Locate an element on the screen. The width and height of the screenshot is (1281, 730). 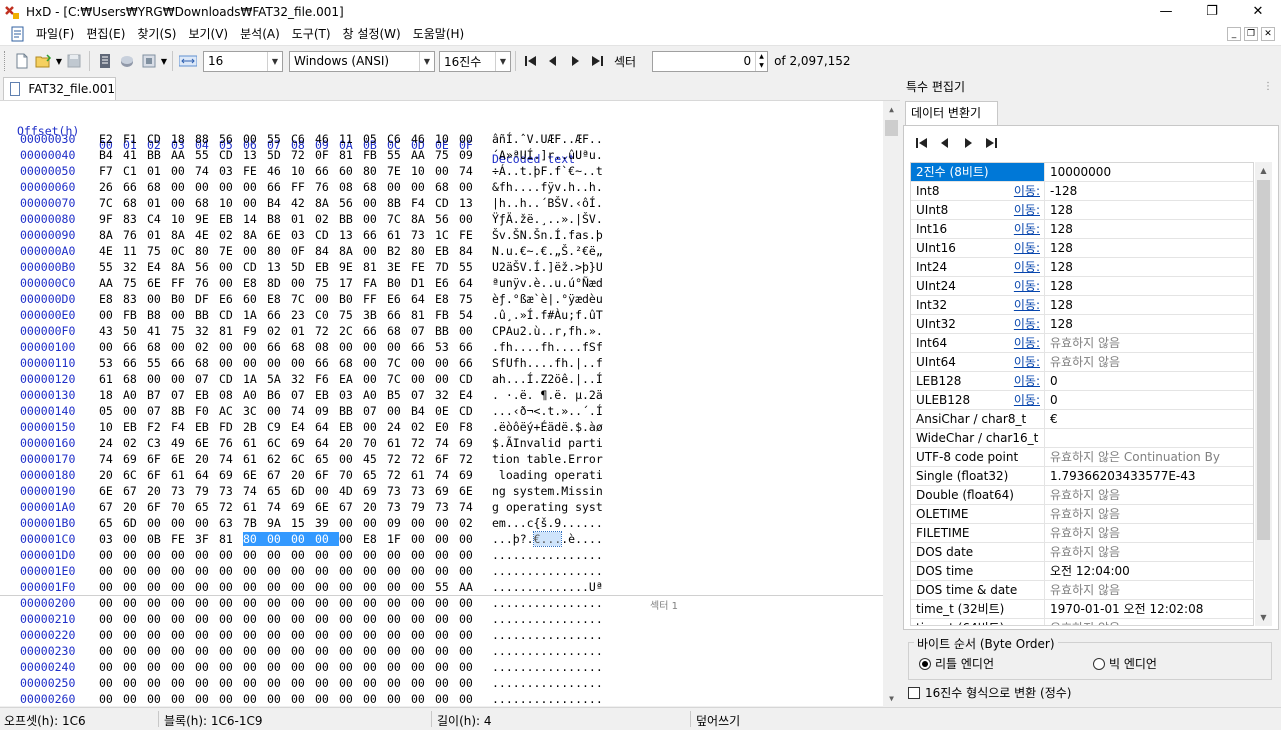
menu-file: 파일(F) is located at coordinates (55, 34).